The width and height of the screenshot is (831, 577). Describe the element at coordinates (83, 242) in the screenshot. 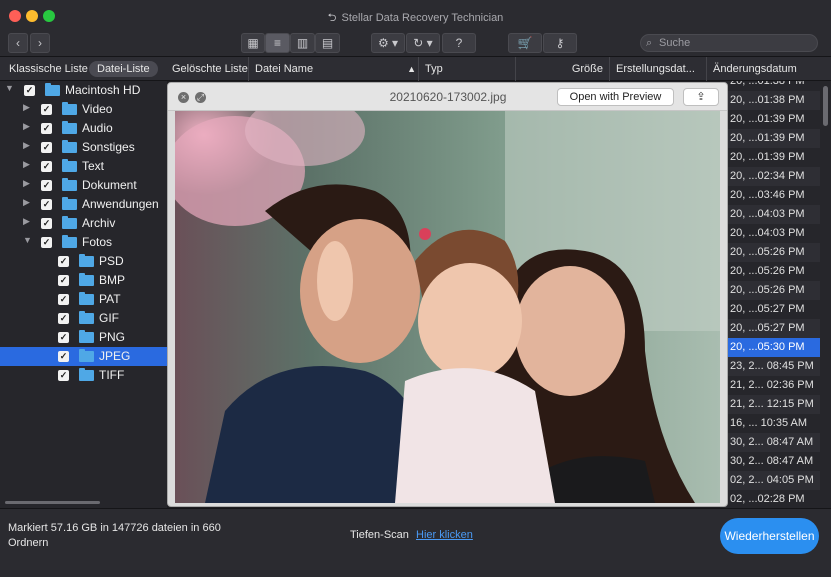

I see `tree-item-fotos: ▼ ✓ Fotos` at that location.